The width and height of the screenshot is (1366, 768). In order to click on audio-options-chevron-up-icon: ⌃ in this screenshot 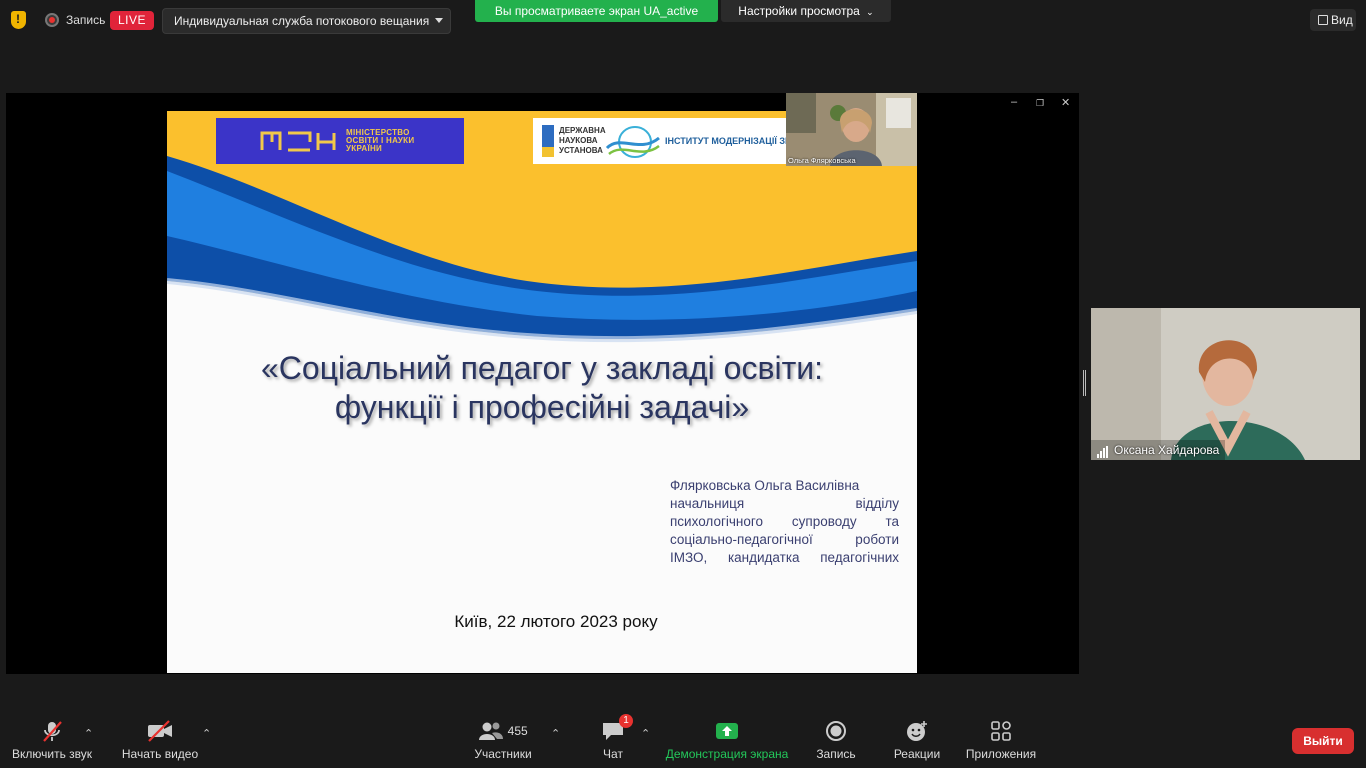, I will do `click(88, 733)`.